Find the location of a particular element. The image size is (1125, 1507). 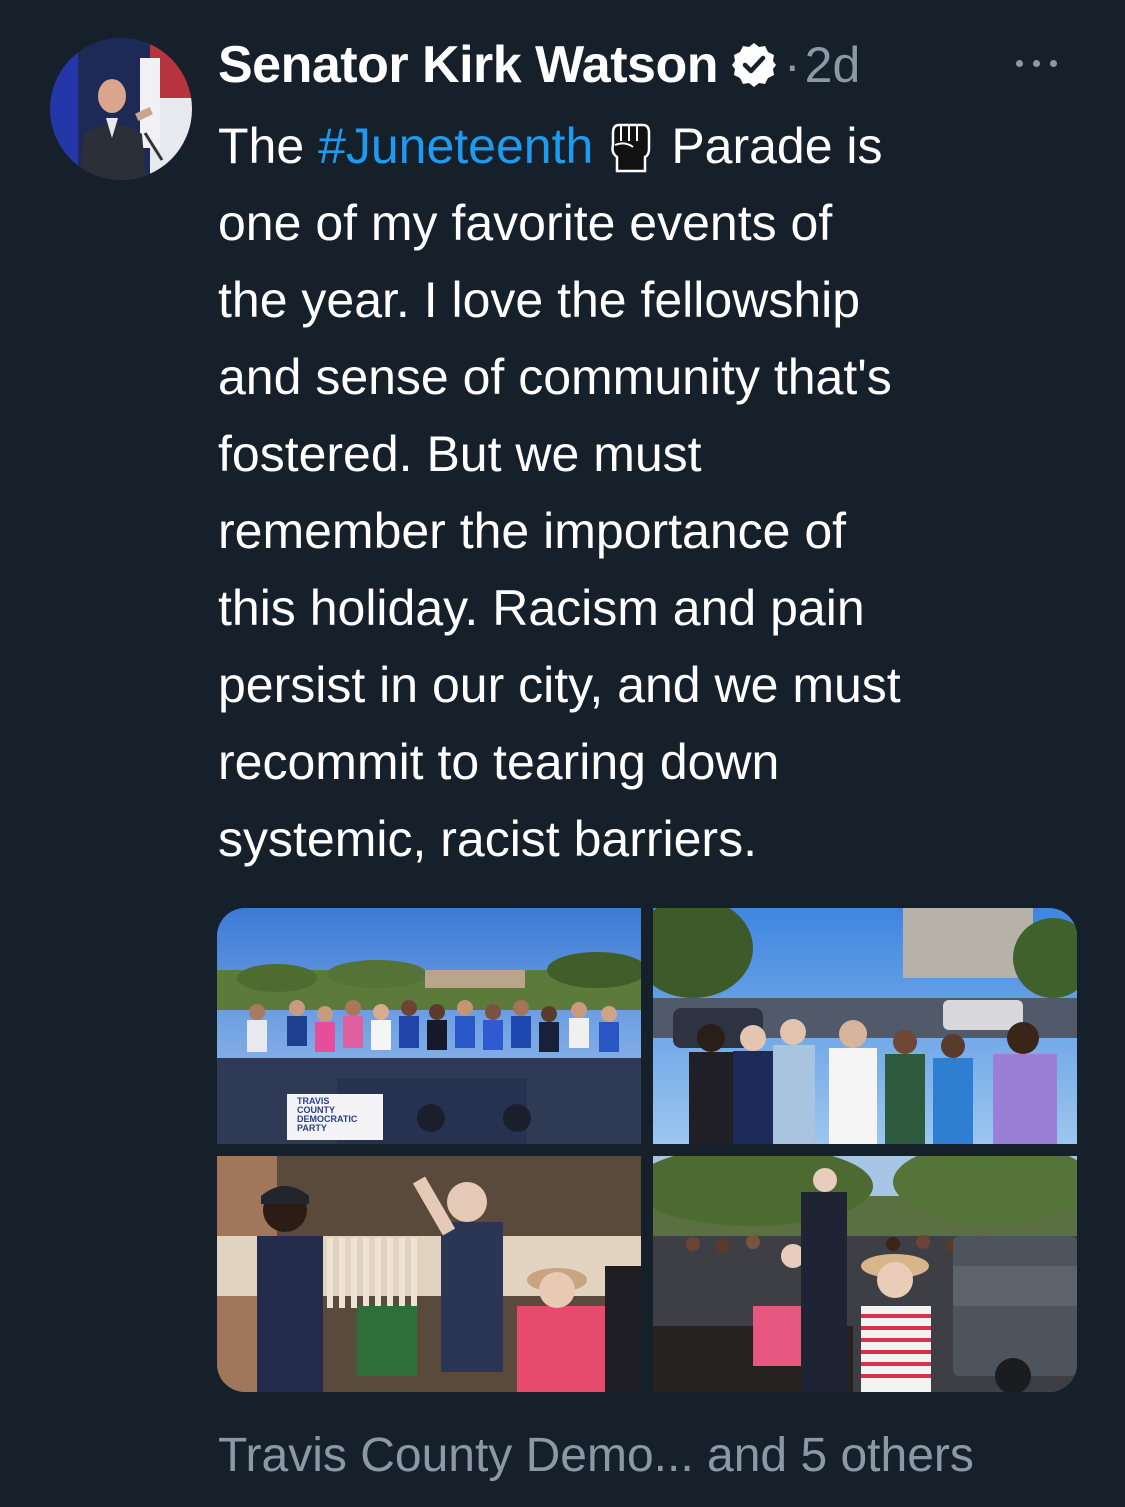

tweet-text-line: one of my favorite events of is located at coordinates (525, 223).